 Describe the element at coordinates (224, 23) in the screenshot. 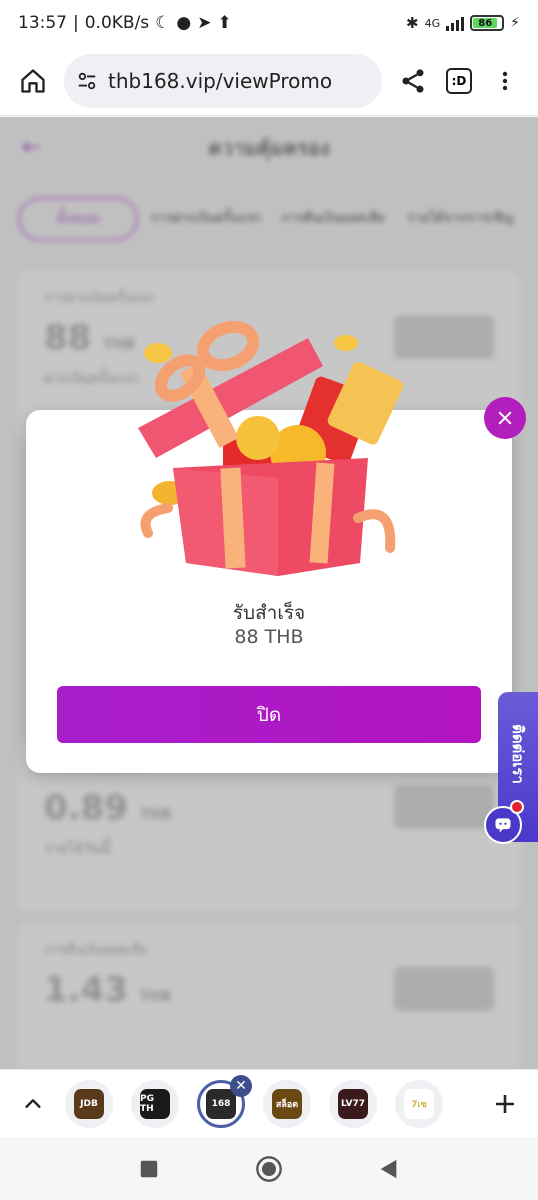

I see `upload-icon: ⬆` at that location.